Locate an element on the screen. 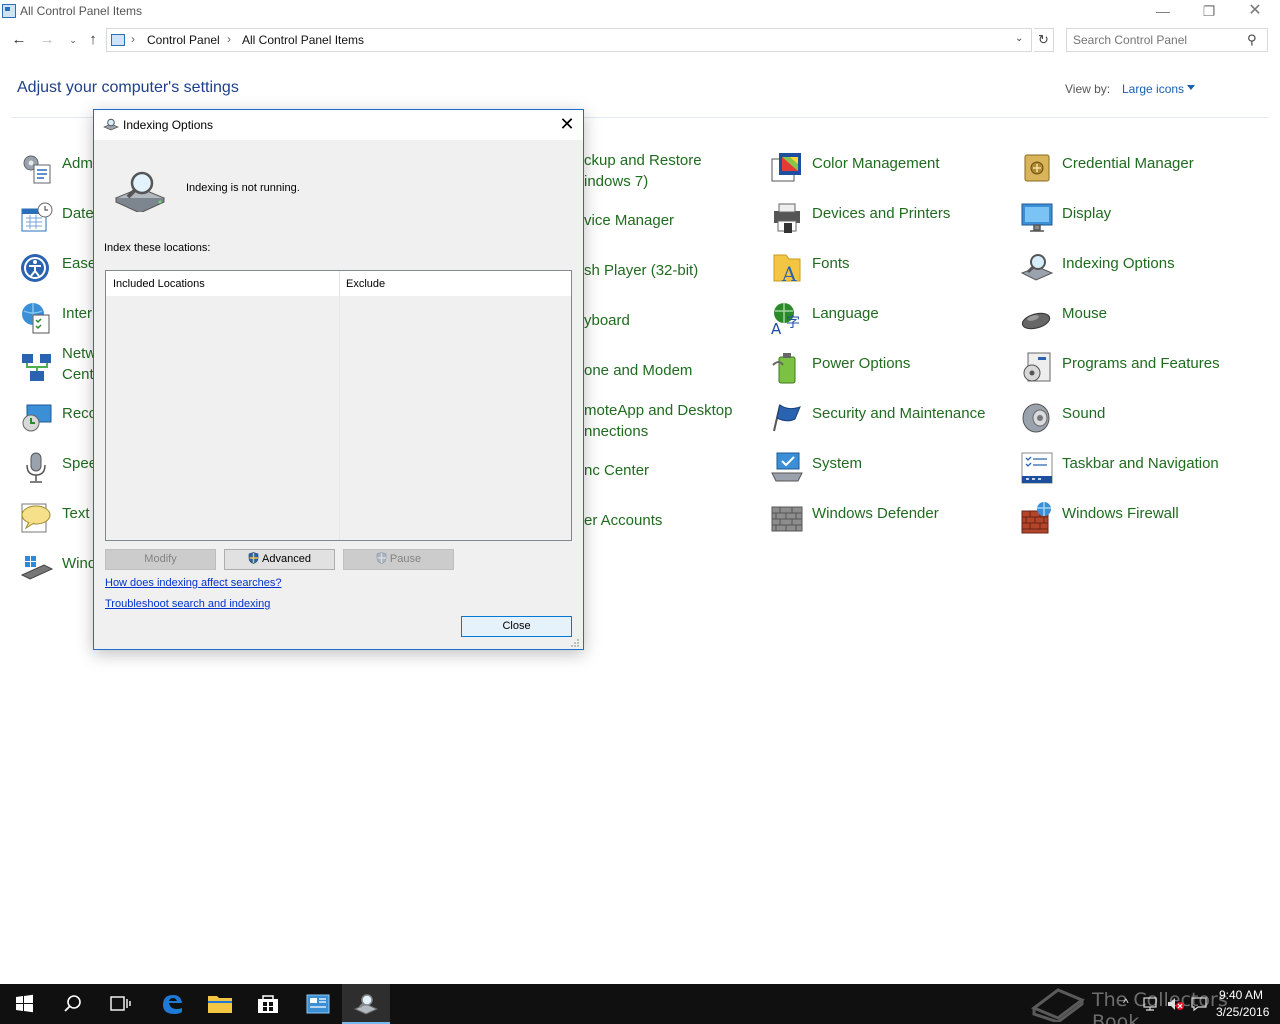  how-indexing-affects-link: How does indexing affect searches? is located at coordinates (193, 583).